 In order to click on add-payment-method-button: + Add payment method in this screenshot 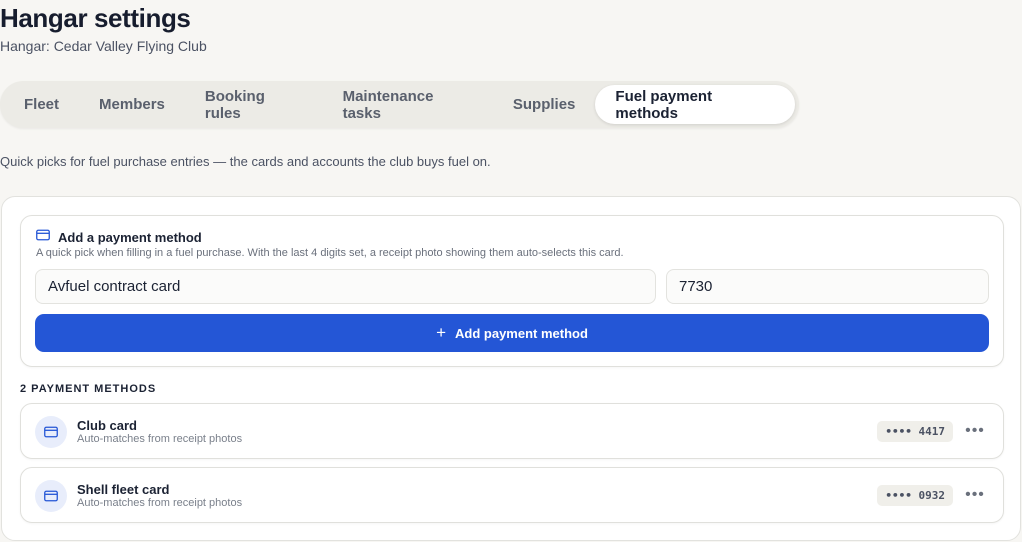, I will do `click(512, 333)`.